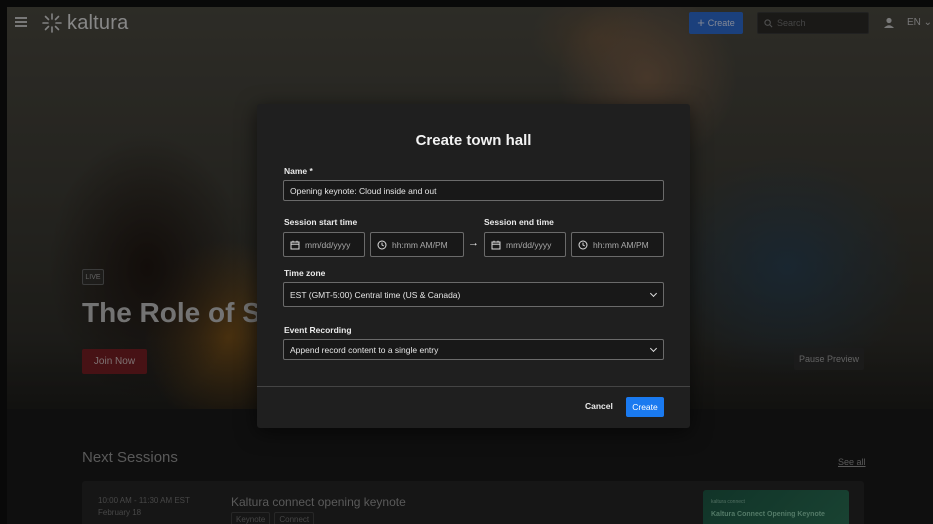 The image size is (933, 524). What do you see at coordinates (473, 243) in the screenshot?
I see `arrow-right-icon: →` at bounding box center [473, 243].